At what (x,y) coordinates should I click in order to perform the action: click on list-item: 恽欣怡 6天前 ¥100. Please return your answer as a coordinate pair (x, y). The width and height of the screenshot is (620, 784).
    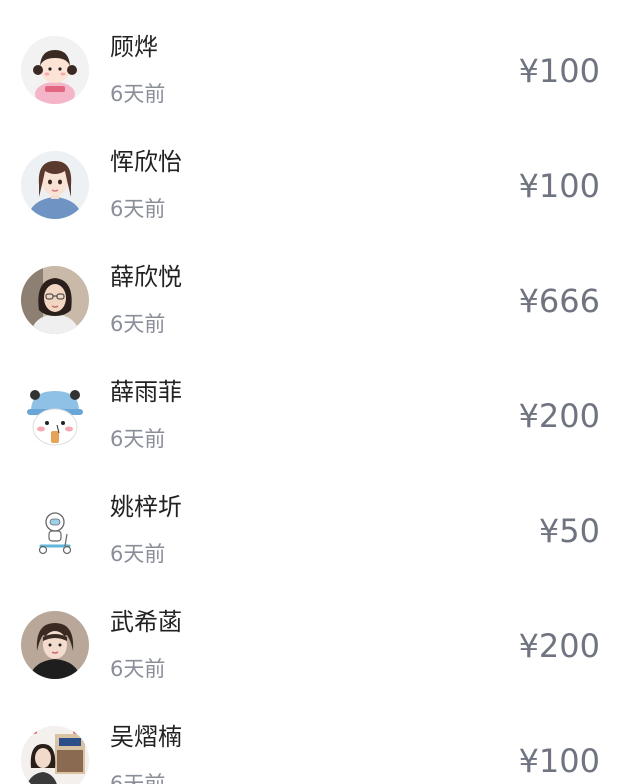
    Looking at the image, I should click on (310, 172).